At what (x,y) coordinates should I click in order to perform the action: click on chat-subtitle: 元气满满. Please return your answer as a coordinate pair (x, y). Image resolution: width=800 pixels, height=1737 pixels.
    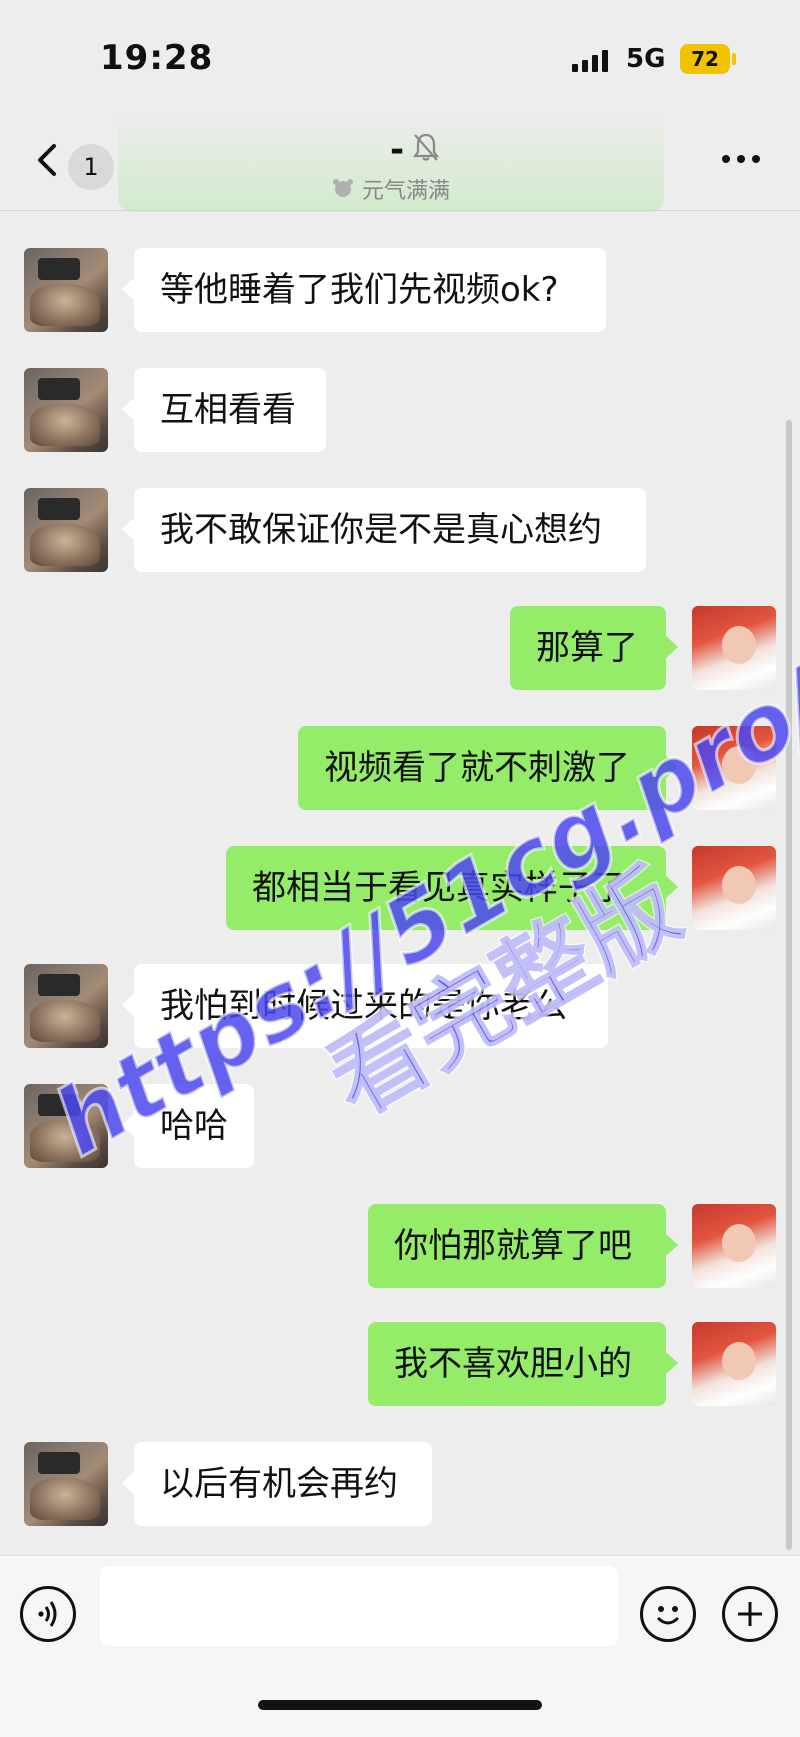
    Looking at the image, I should click on (406, 191).